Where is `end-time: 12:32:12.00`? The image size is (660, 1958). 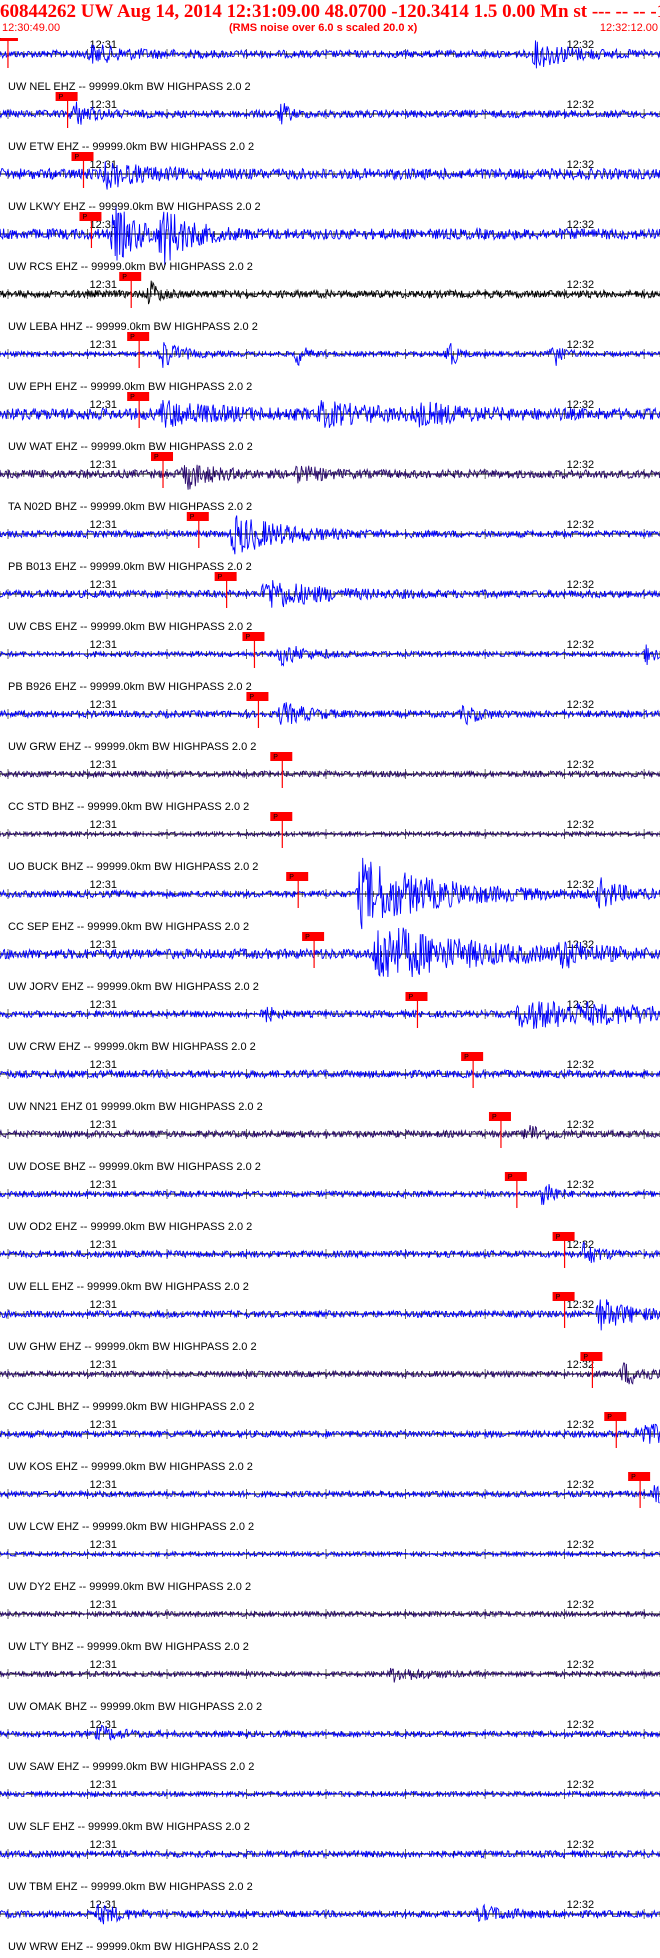 end-time: 12:32:12.00 is located at coordinates (628, 28).